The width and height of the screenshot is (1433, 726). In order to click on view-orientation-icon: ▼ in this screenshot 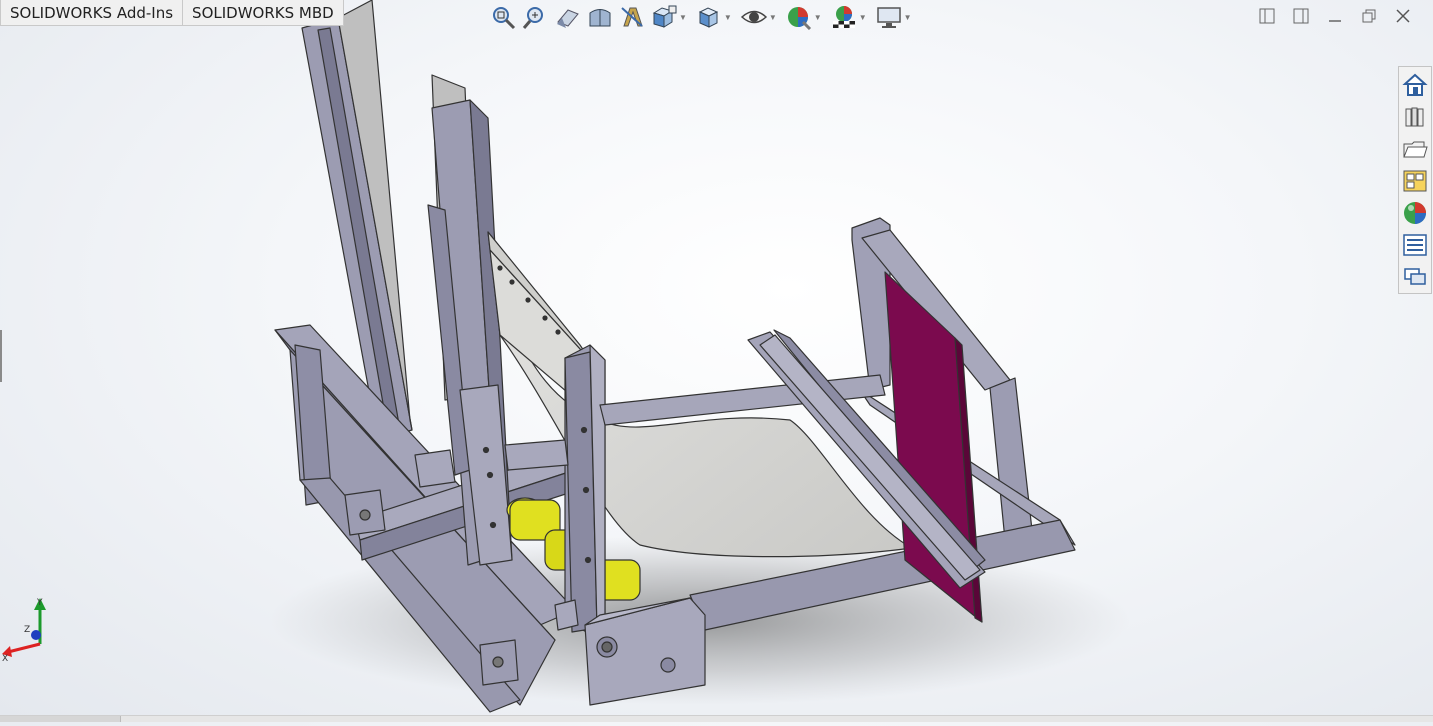, I will do `click(670, 17)`.